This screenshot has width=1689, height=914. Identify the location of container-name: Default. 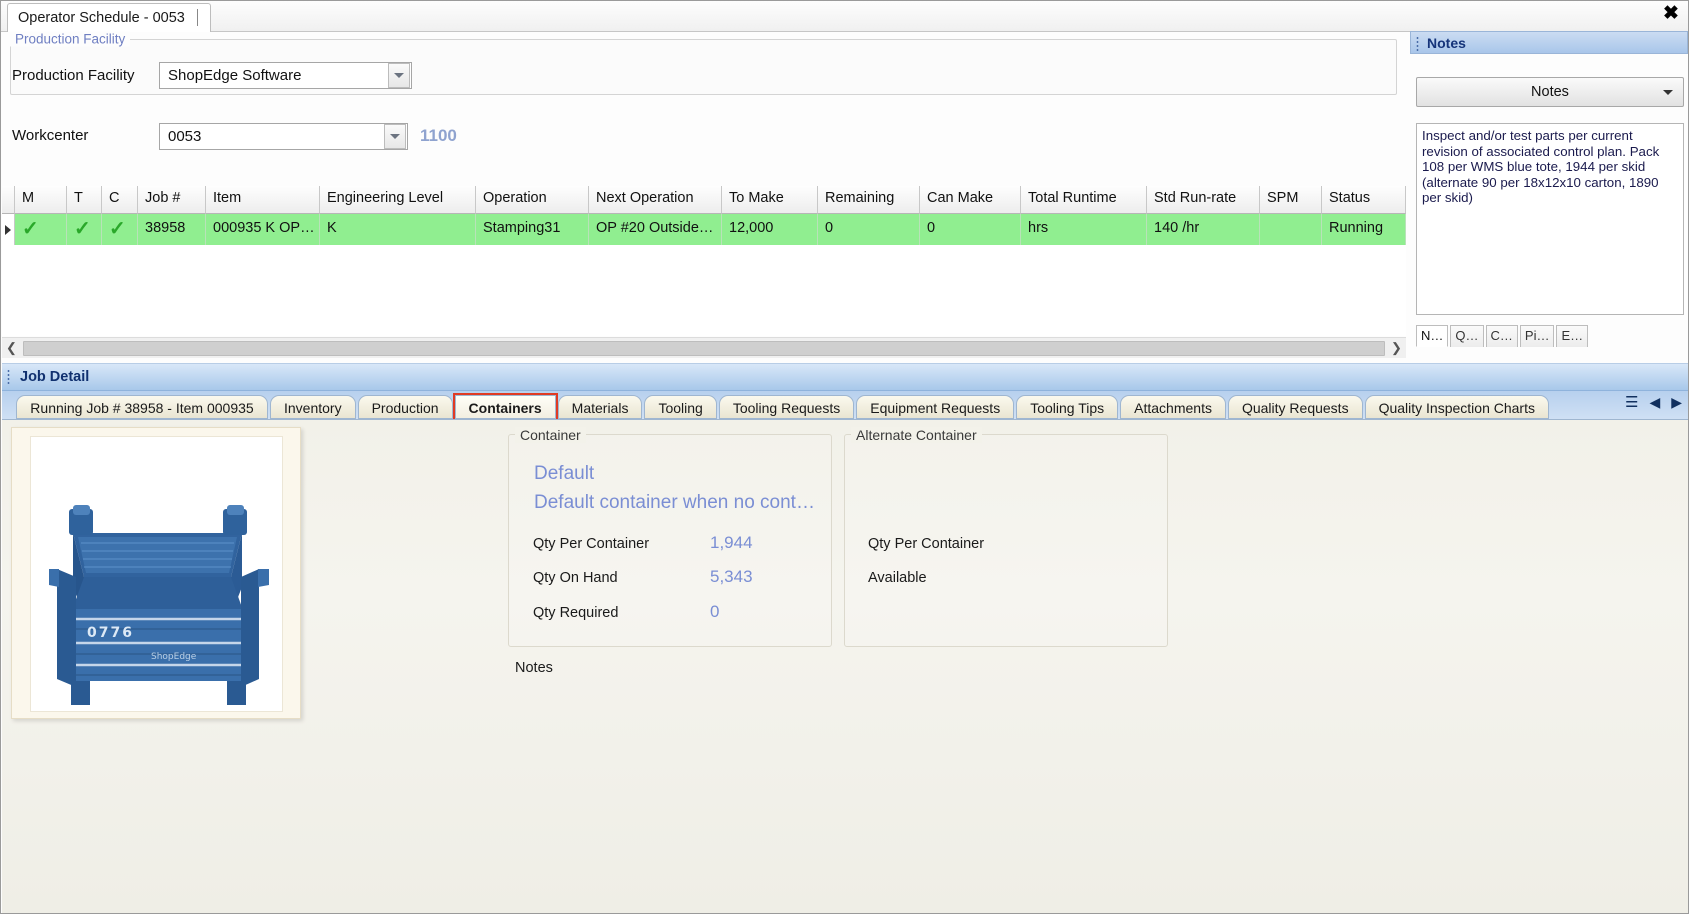
(564, 473).